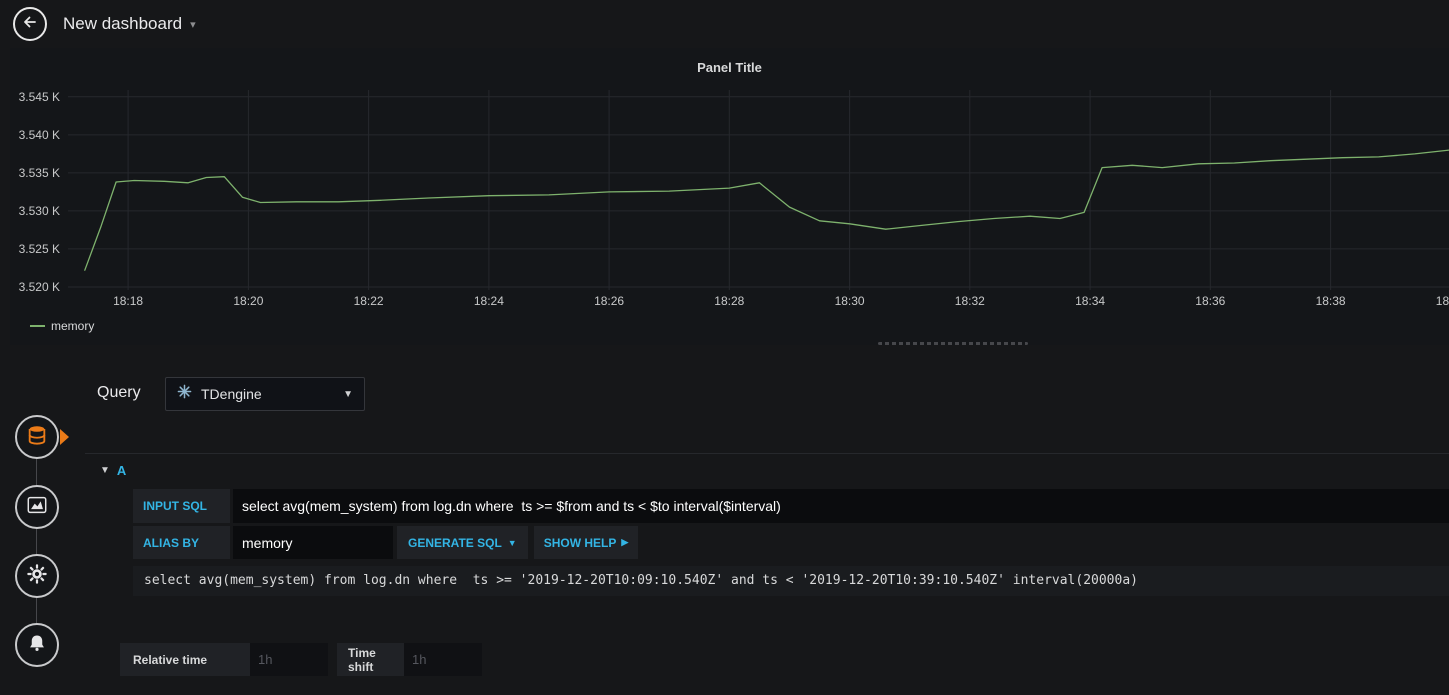  Describe the element at coordinates (265, 394) in the screenshot. I see `datasource-picker: TDengine ▼` at that location.